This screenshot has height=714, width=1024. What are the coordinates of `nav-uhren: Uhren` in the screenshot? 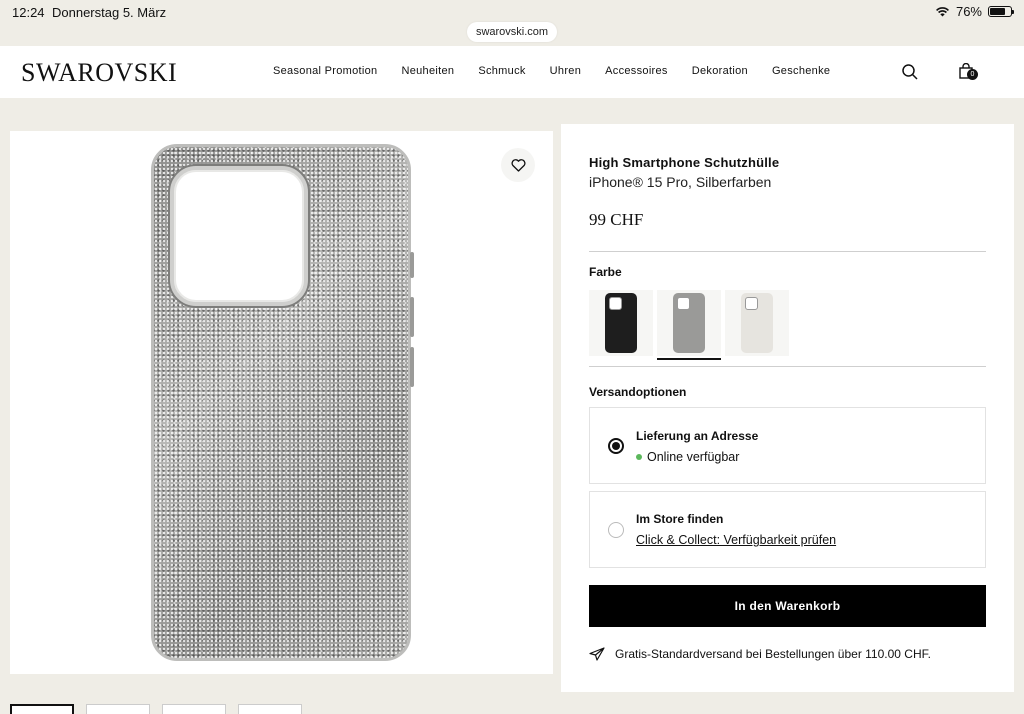 It's located at (565, 71).